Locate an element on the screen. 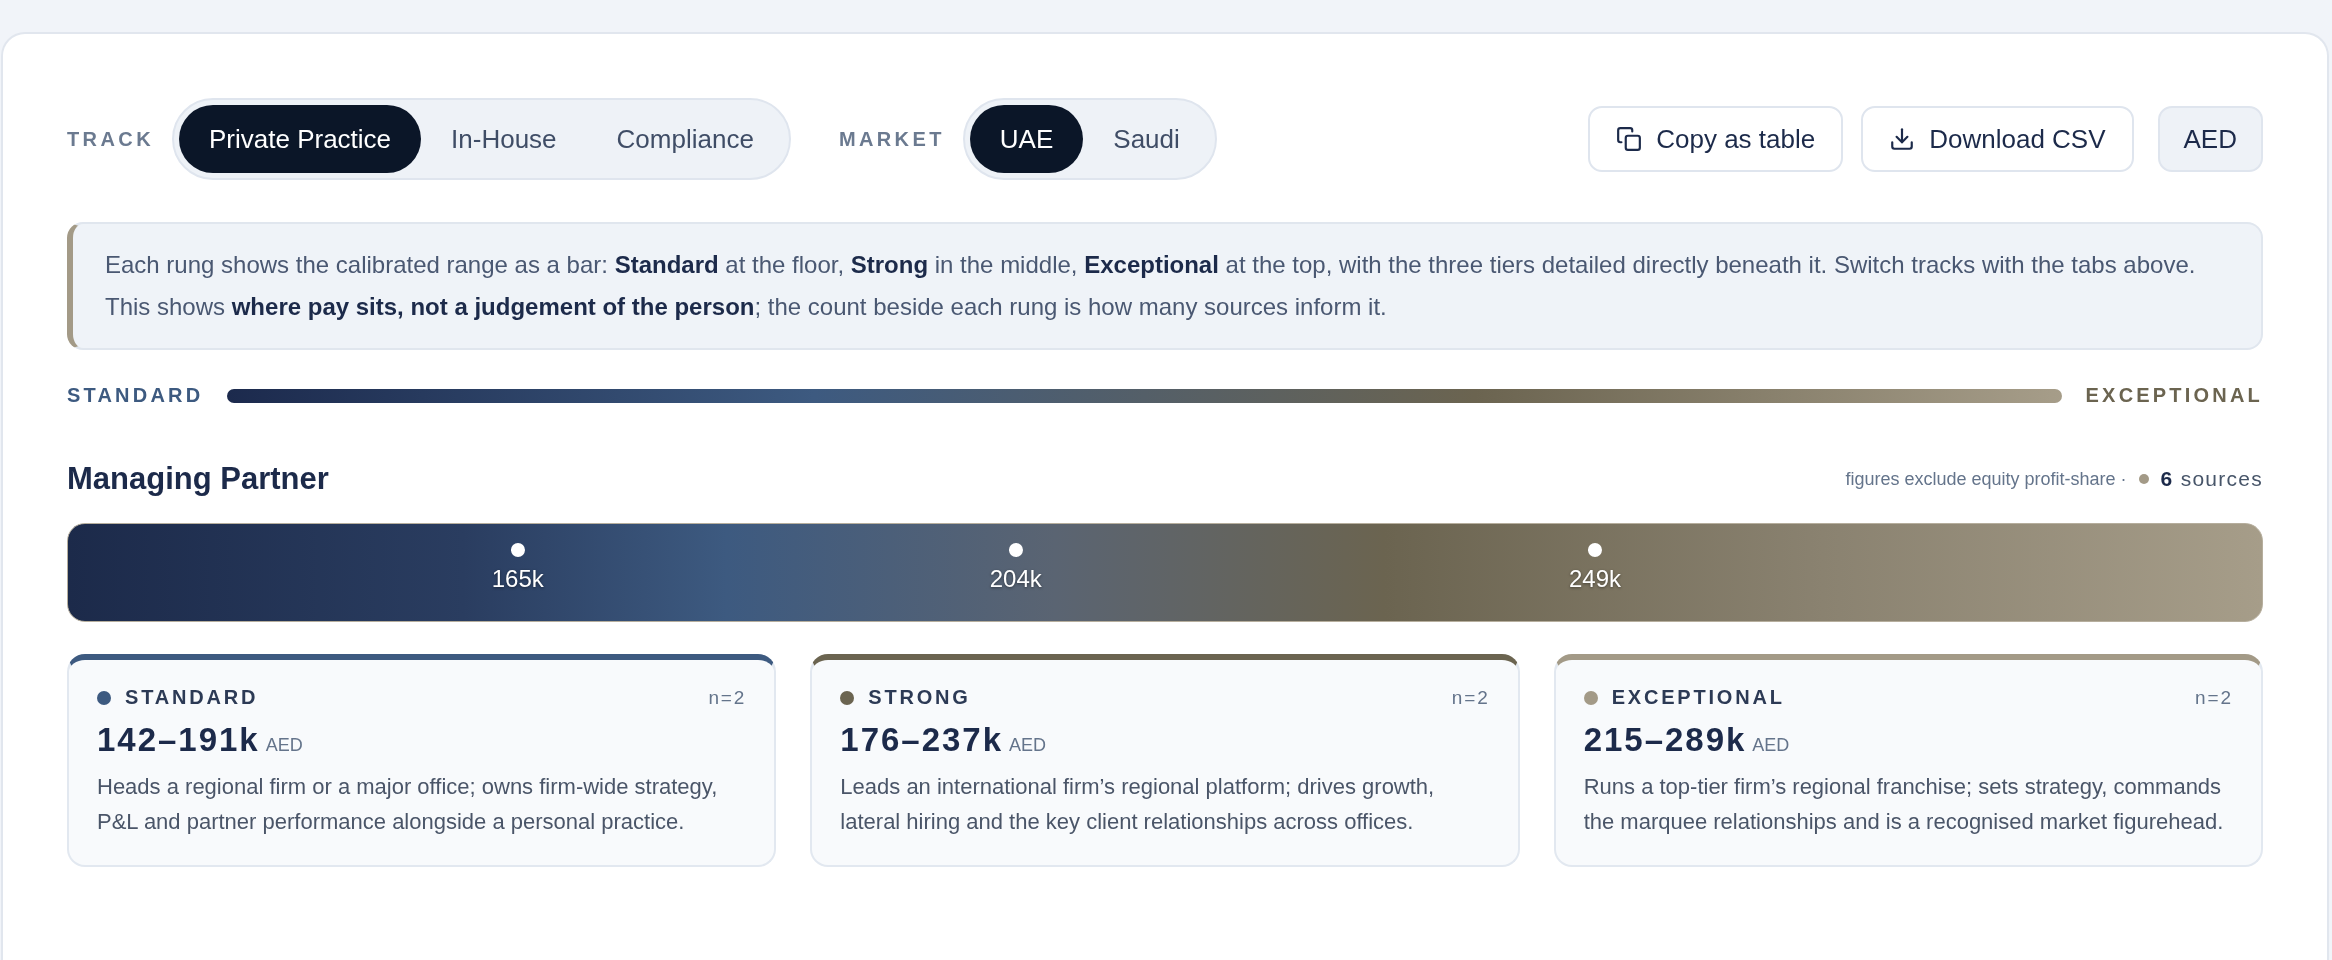  tier-description: Runs a top-tier firm’s regional franchise; sets strategy, commands the marquee relationships and is a recognised market figurehead. is located at coordinates (1904, 804).